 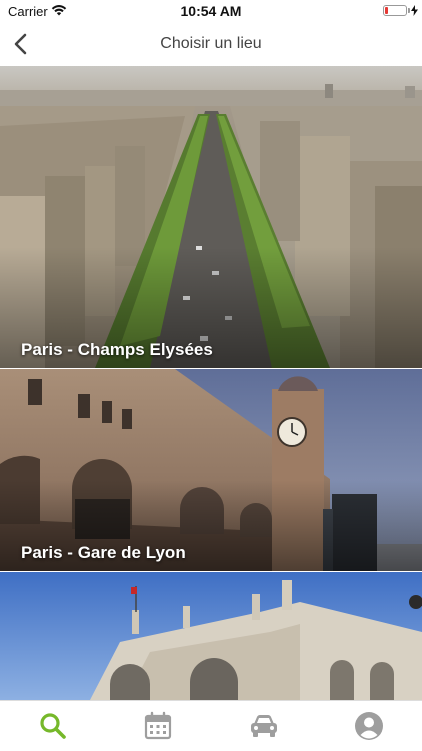 I want to click on battery-tip, so click(x=409, y=10).